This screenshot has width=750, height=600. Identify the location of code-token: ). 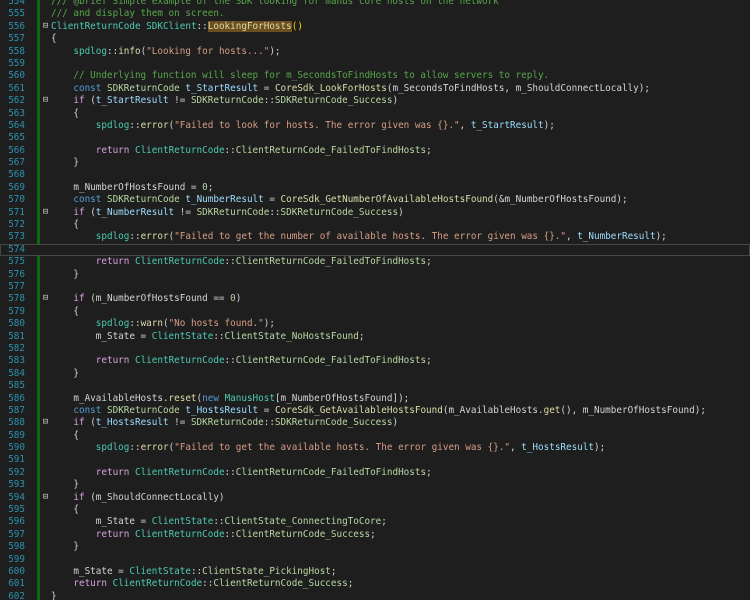
(395, 423).